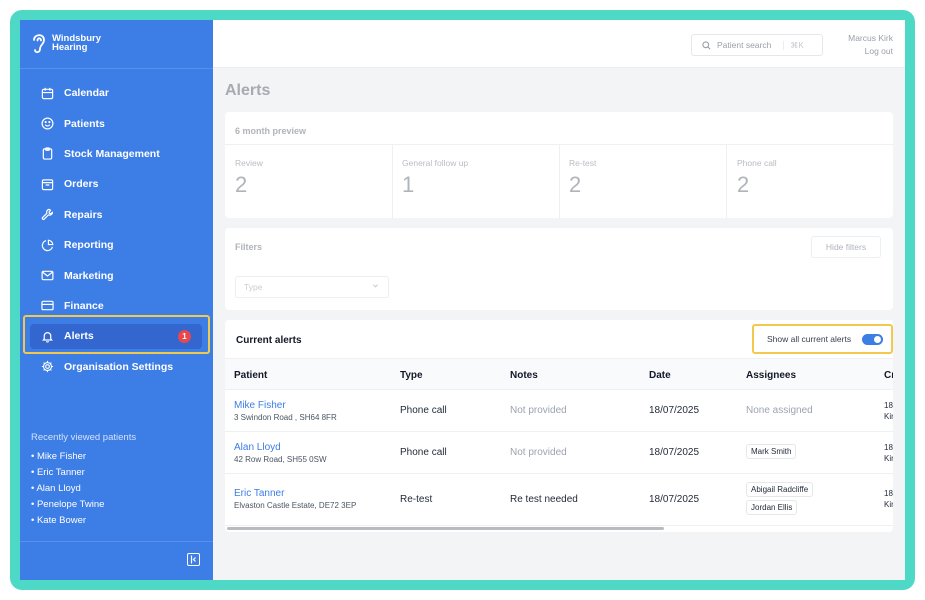  Describe the element at coordinates (47, 306) in the screenshot. I see `credit-card-icon` at that location.